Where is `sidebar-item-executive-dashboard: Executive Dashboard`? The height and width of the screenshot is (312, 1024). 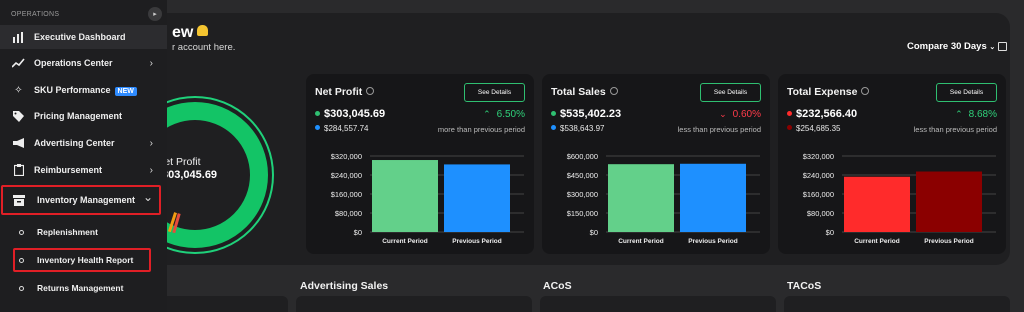
sidebar-item-executive-dashboard: Executive Dashboard is located at coordinates (83, 37).